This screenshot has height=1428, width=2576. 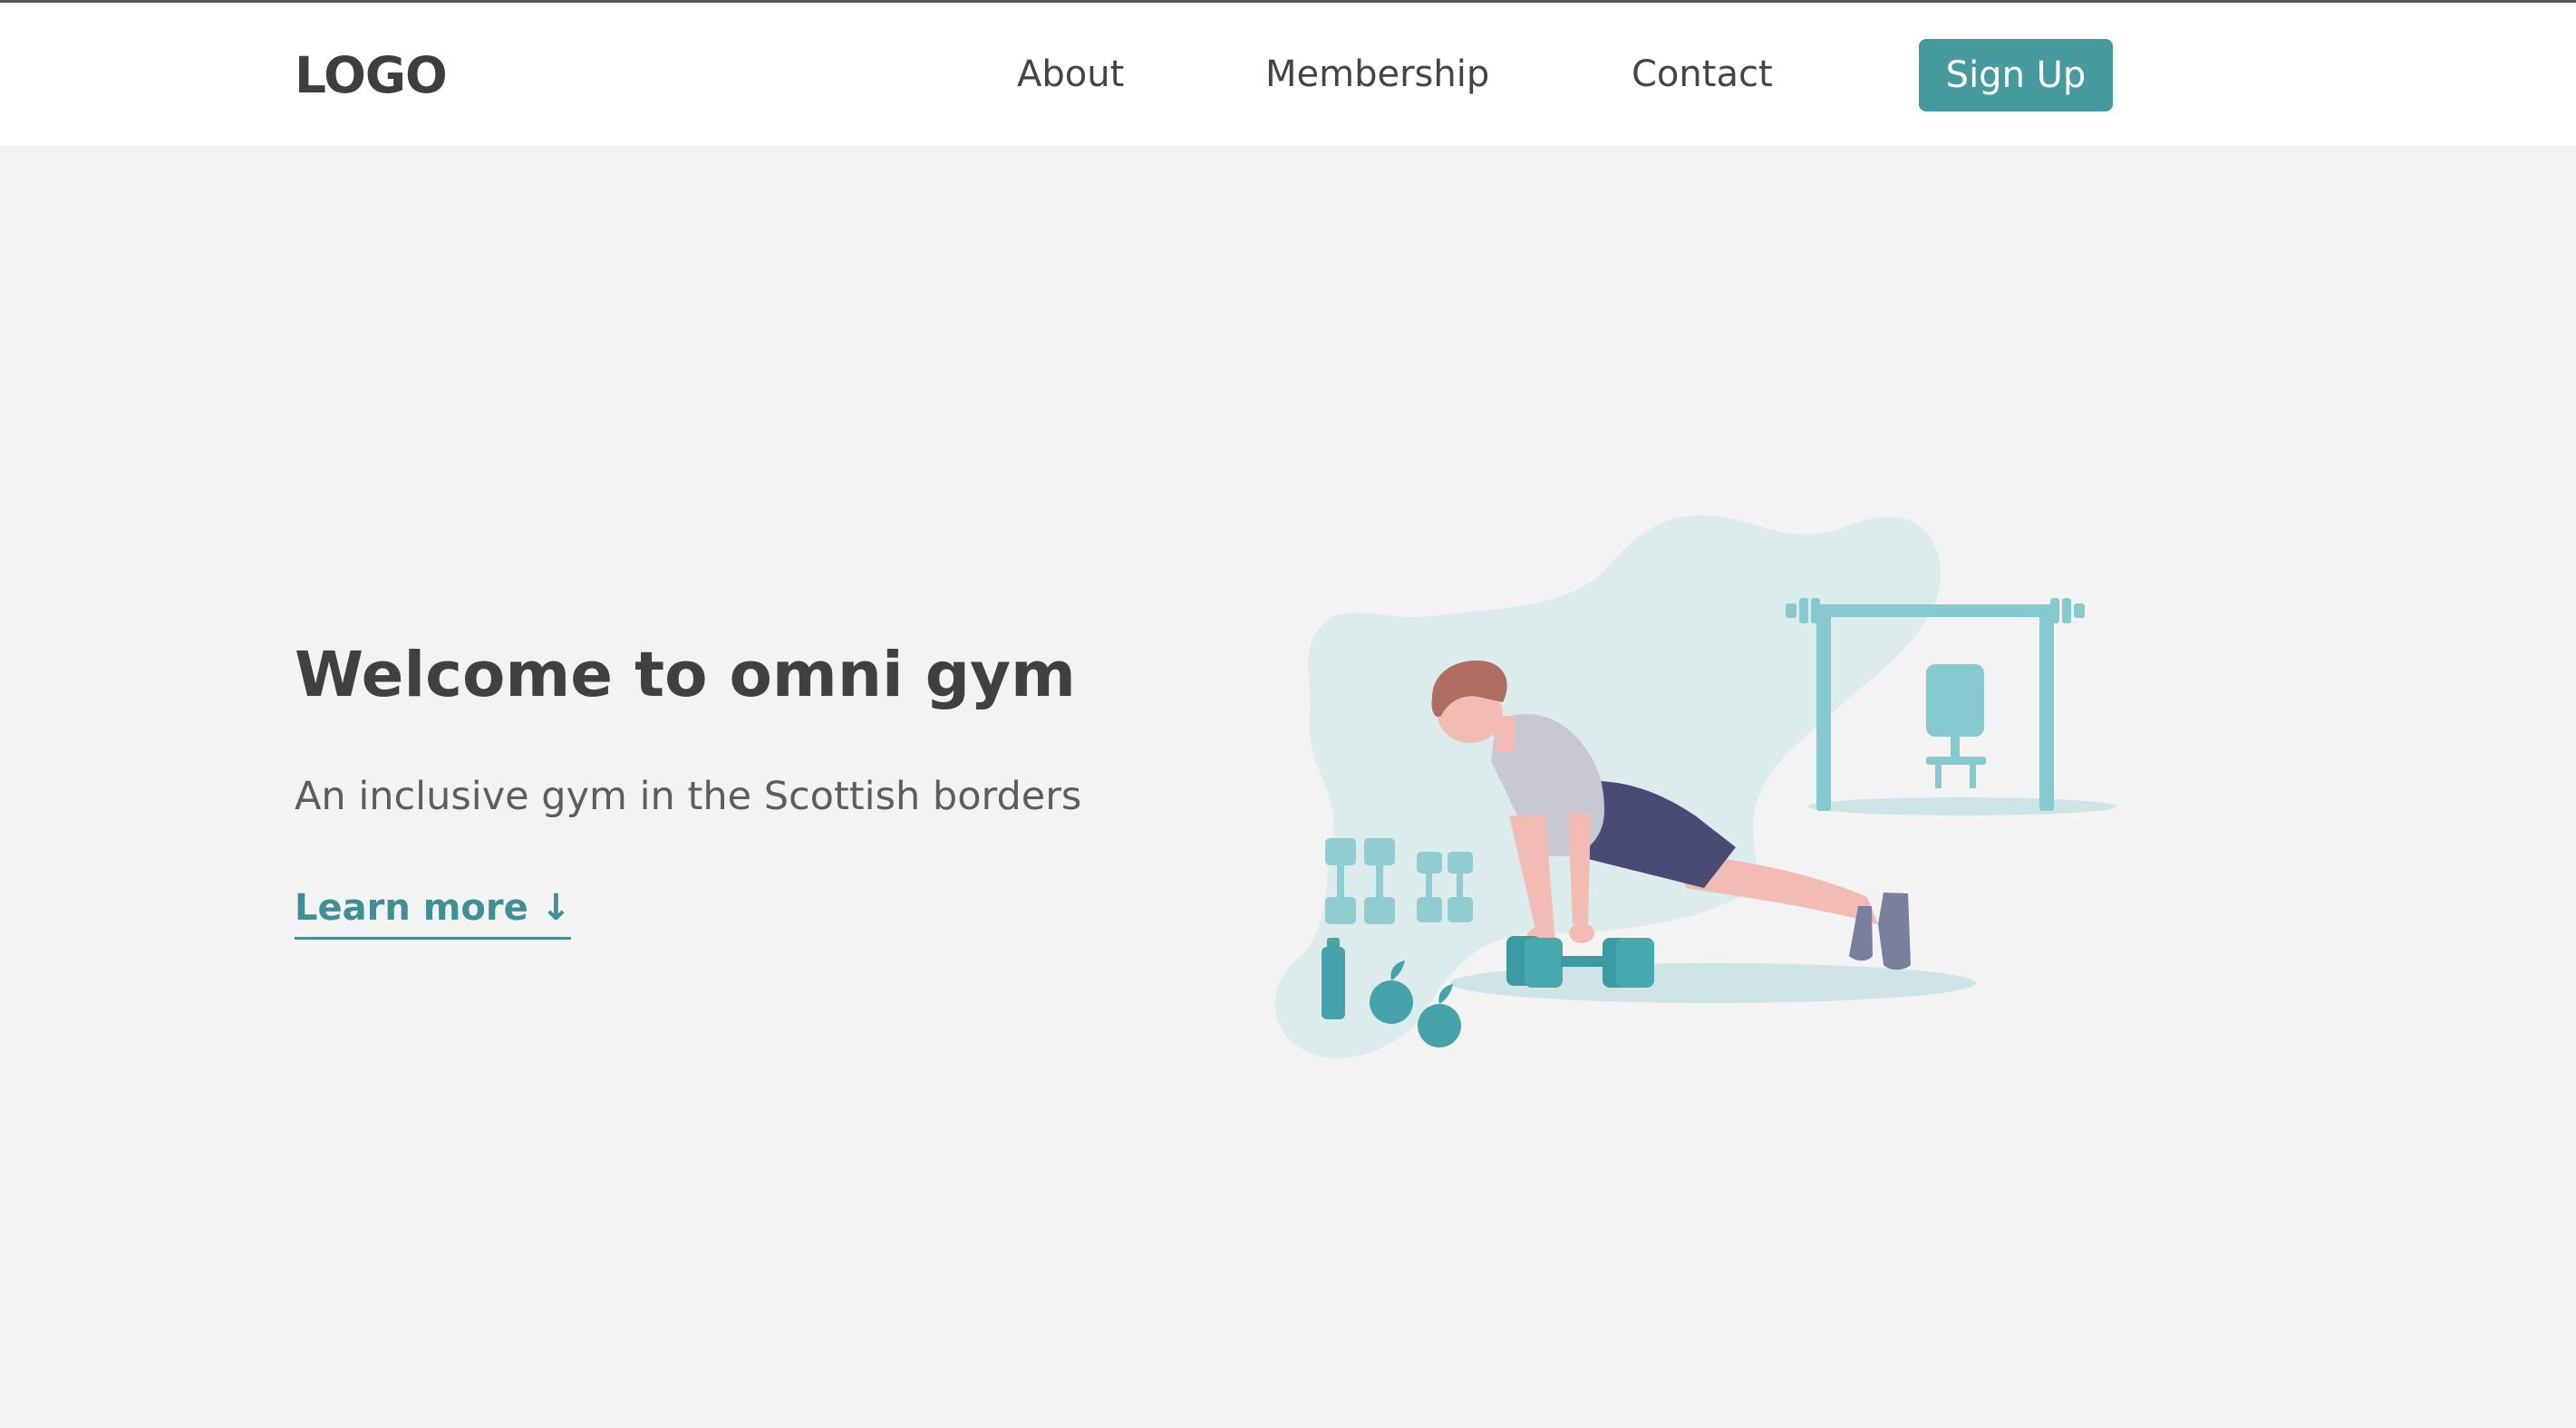 What do you see at coordinates (1702, 75) in the screenshot?
I see `nav-link-contact: Contact` at bounding box center [1702, 75].